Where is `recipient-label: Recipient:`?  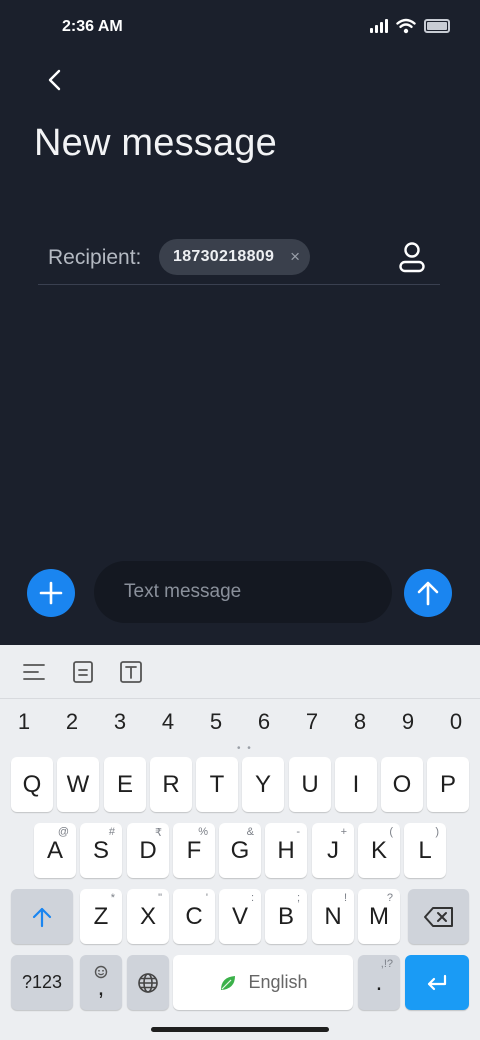
recipient-label: Recipient: is located at coordinates (95, 257).